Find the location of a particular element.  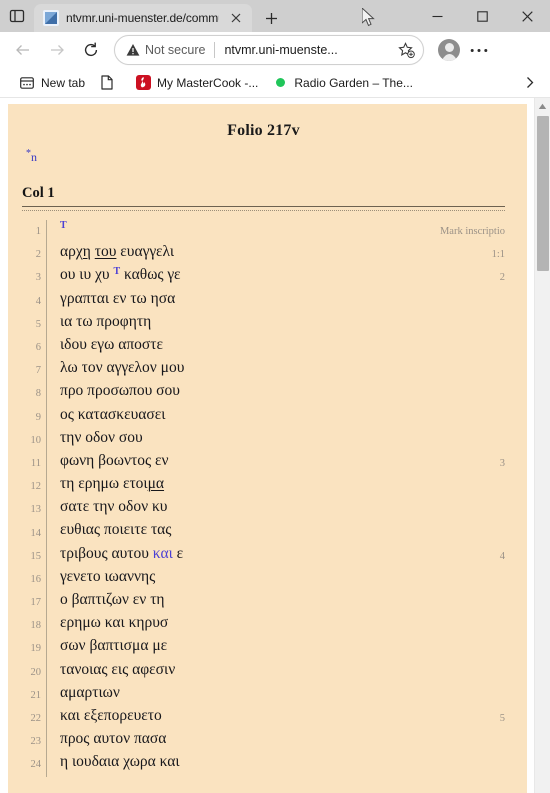

transcription-line: 20 τανοιας εις αφεσιν is located at coordinates (263, 672).